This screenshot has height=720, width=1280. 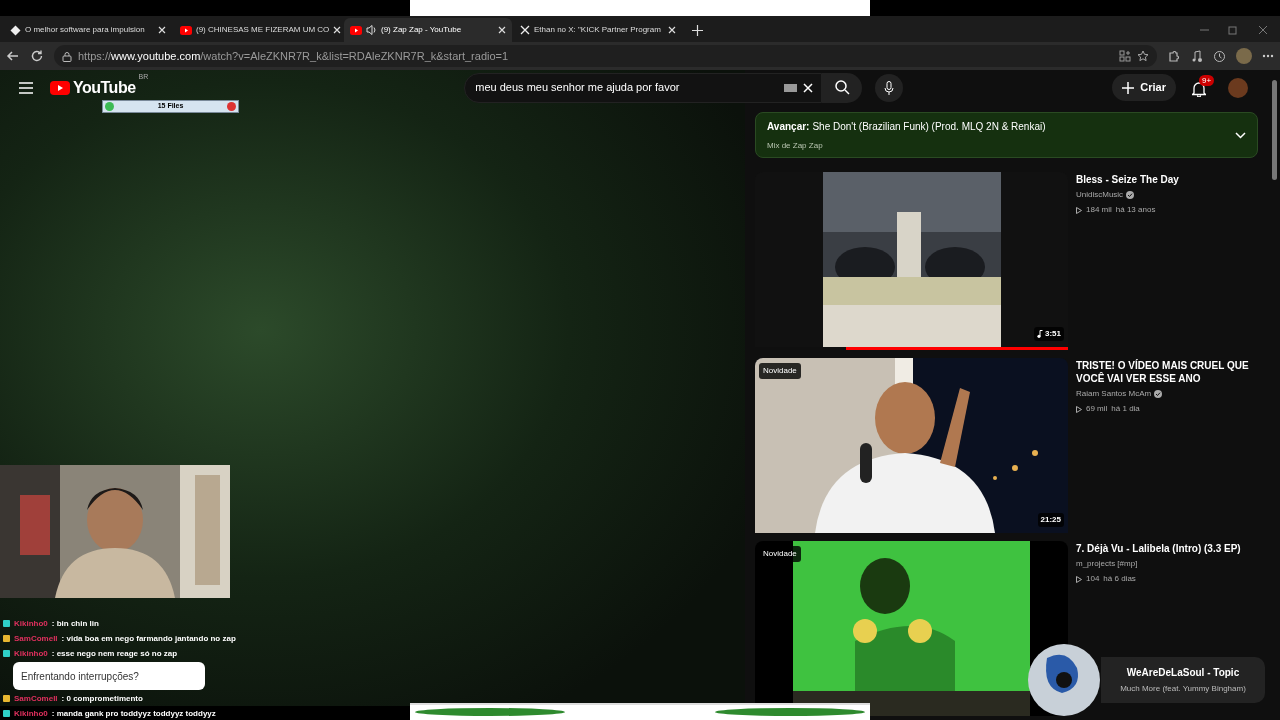 I want to click on browser-tab: (9) Zap Zap - YouTube, so click(x=428, y=30).